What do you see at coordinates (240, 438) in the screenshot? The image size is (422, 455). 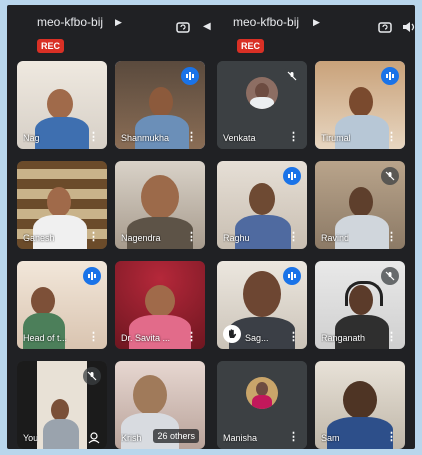 I see `participant-name: Manisha` at bounding box center [240, 438].